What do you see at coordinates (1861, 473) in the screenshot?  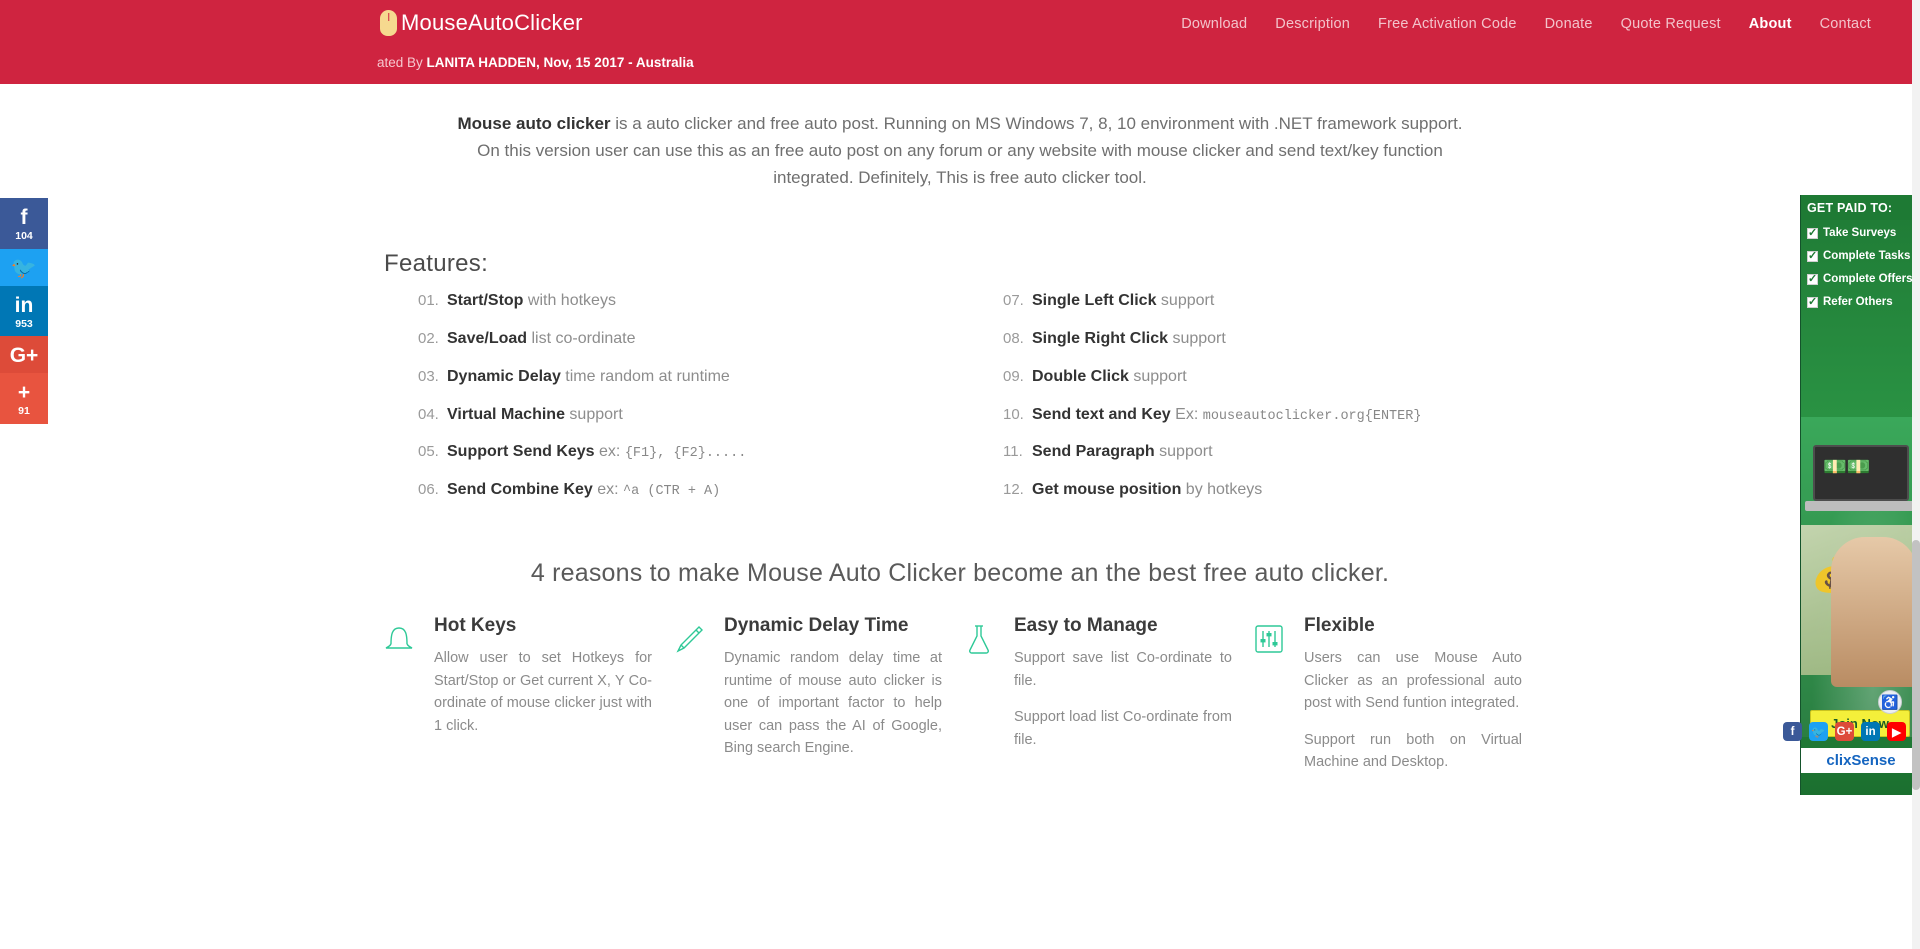 I see `laptop-icon` at bounding box center [1861, 473].